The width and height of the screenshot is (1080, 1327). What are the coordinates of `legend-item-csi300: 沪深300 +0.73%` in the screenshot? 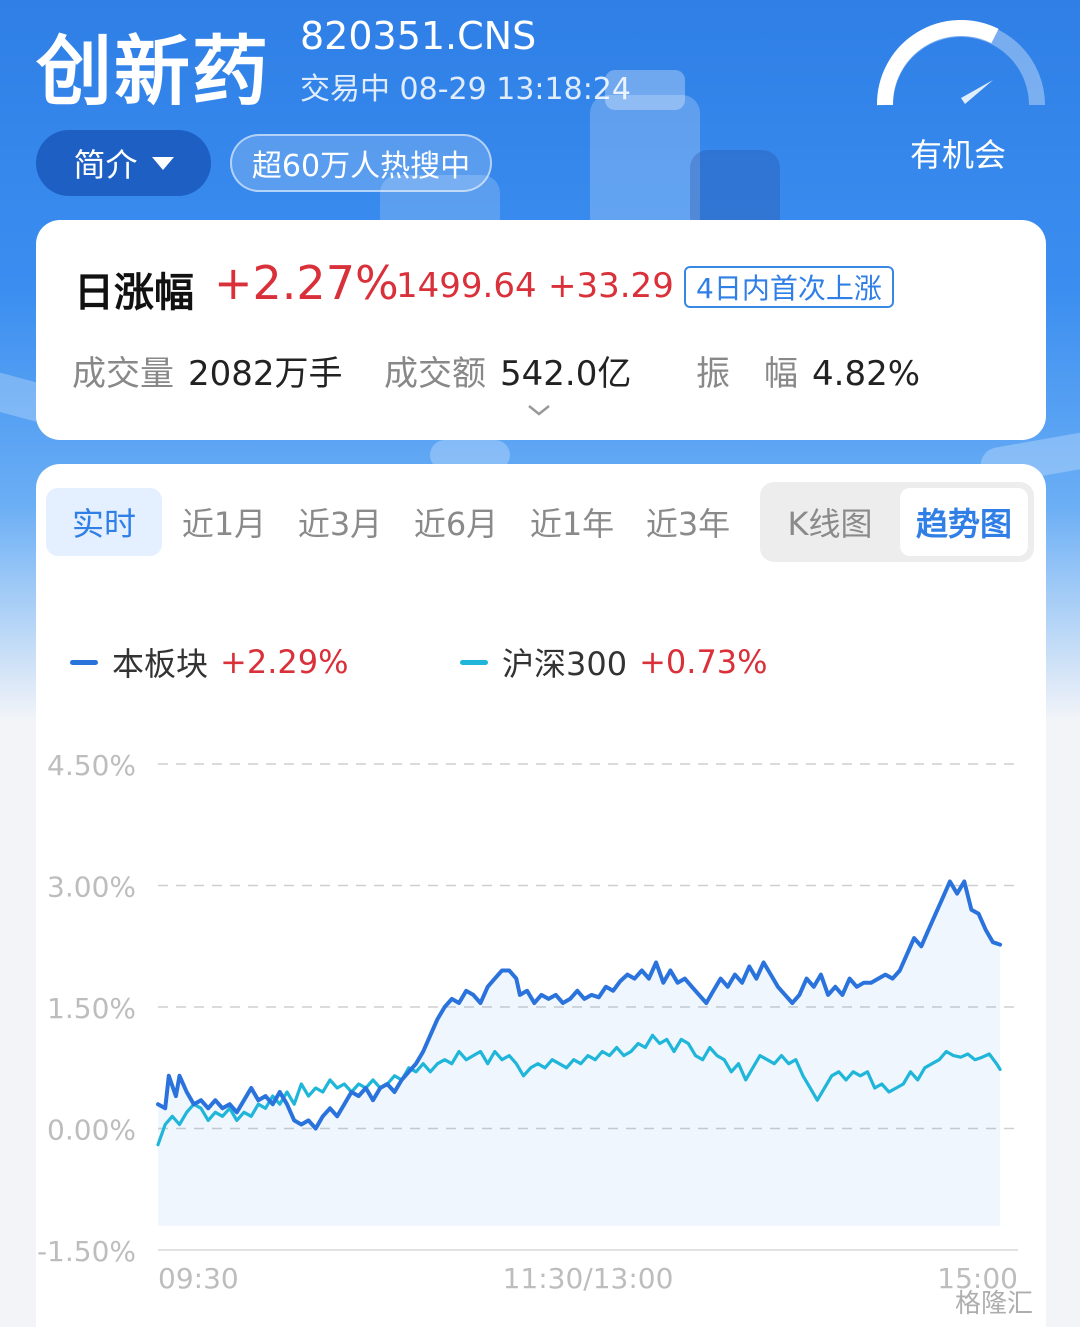 It's located at (614, 662).